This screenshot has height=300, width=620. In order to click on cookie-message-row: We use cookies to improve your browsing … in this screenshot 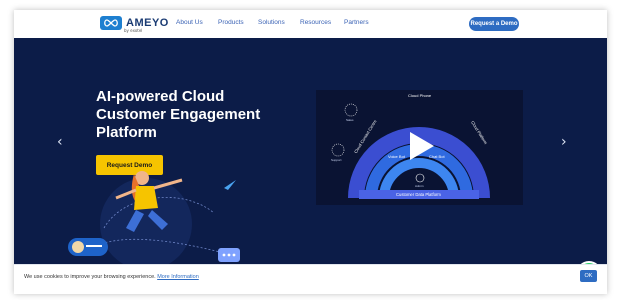, I will do `click(111, 277)`.